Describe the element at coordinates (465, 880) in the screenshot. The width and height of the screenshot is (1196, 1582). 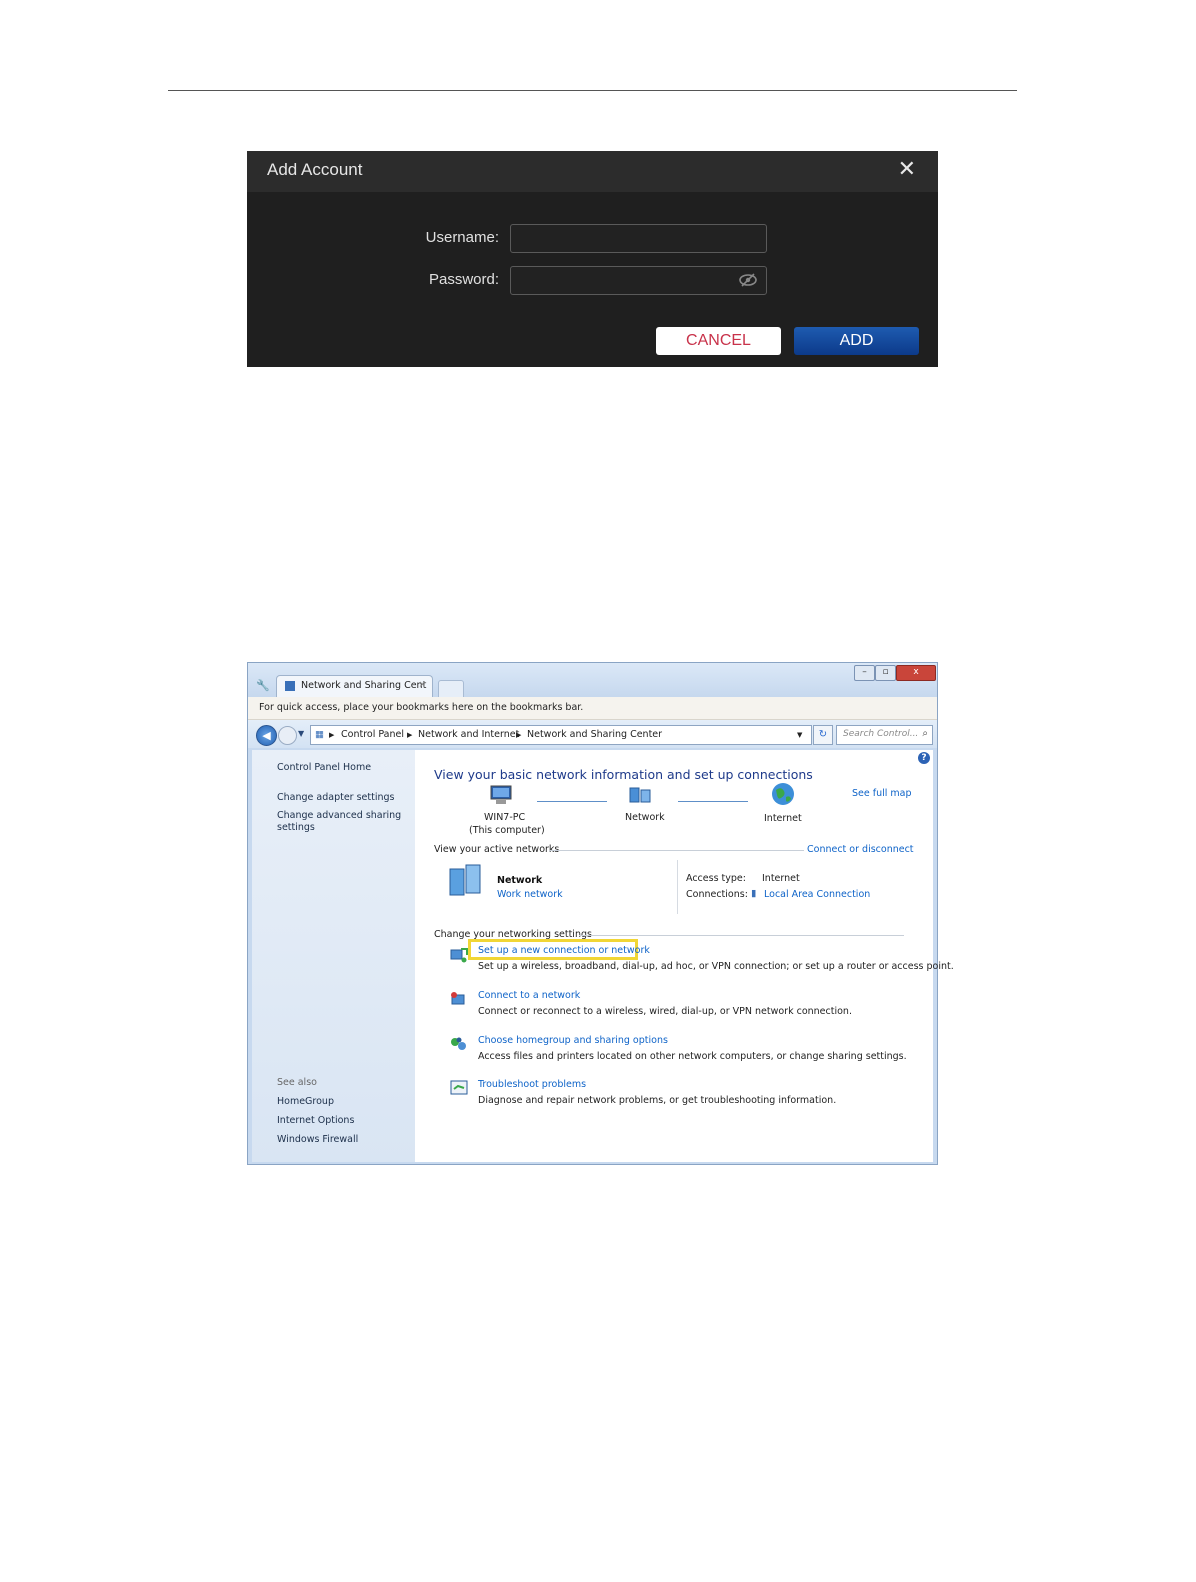
I see `work-network-icon` at that location.